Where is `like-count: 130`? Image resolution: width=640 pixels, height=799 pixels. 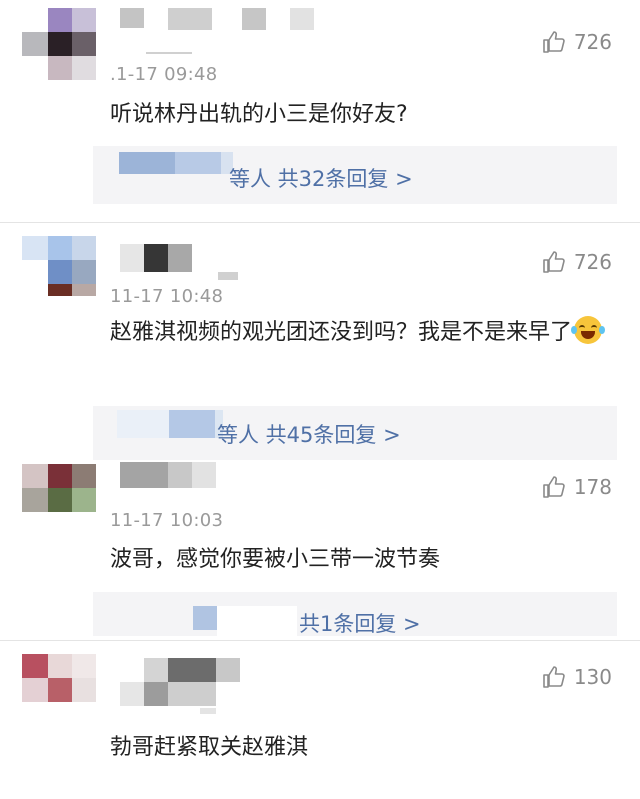
like-count: 130 is located at coordinates (592, 677).